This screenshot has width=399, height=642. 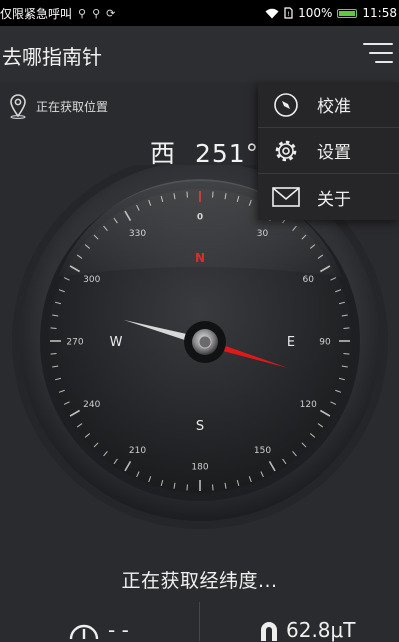 I want to click on app-bar: 去哪指南针, so click(x=199, y=54).